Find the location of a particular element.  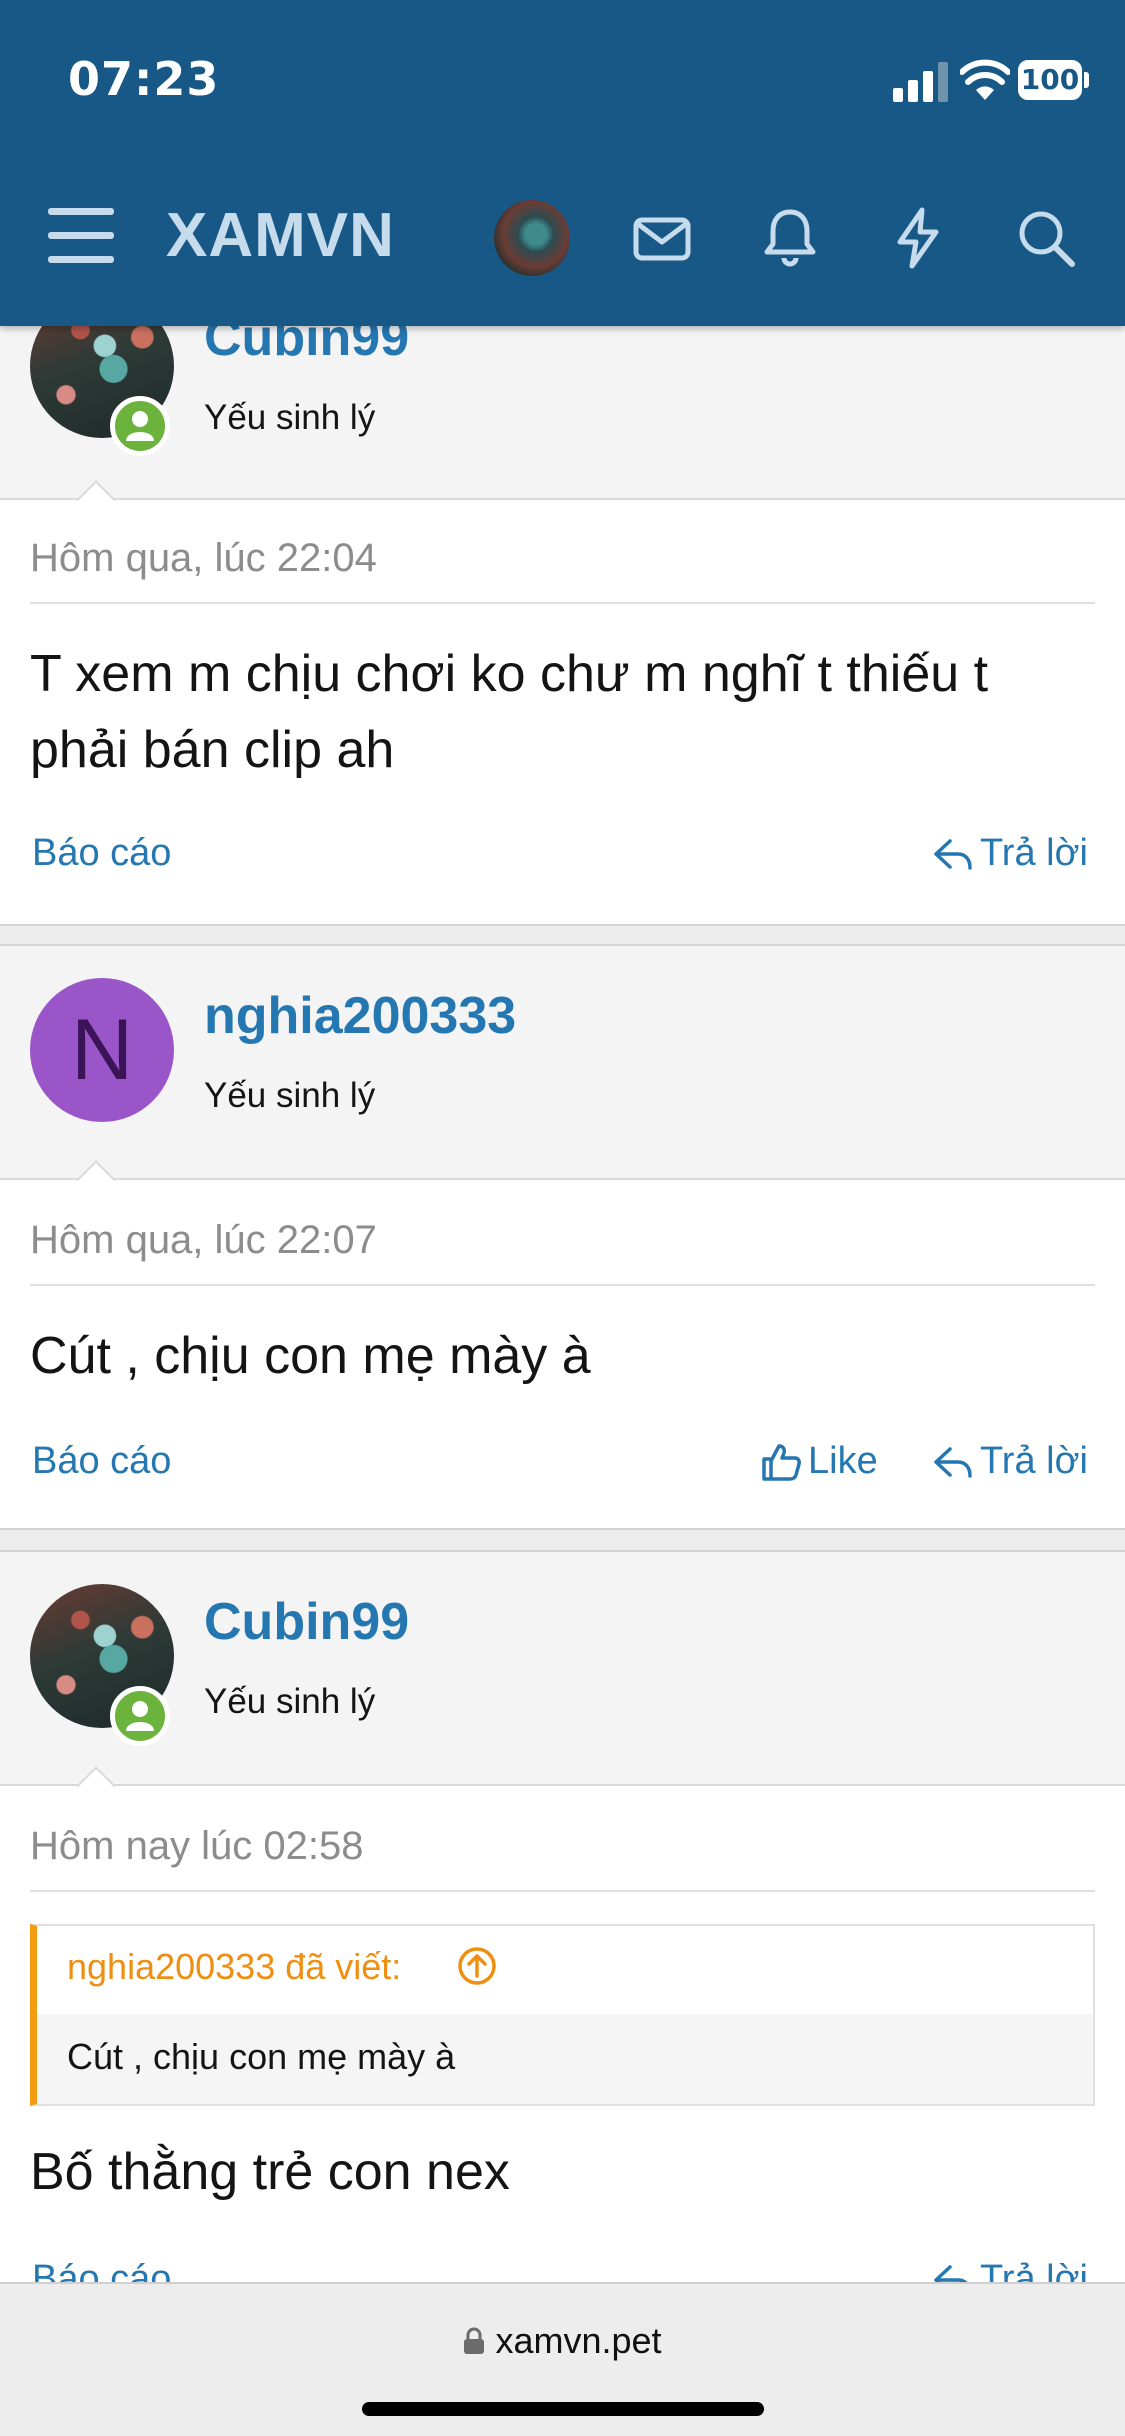

quote-header: nghia200333 đã viết: is located at coordinates (565, 1970).